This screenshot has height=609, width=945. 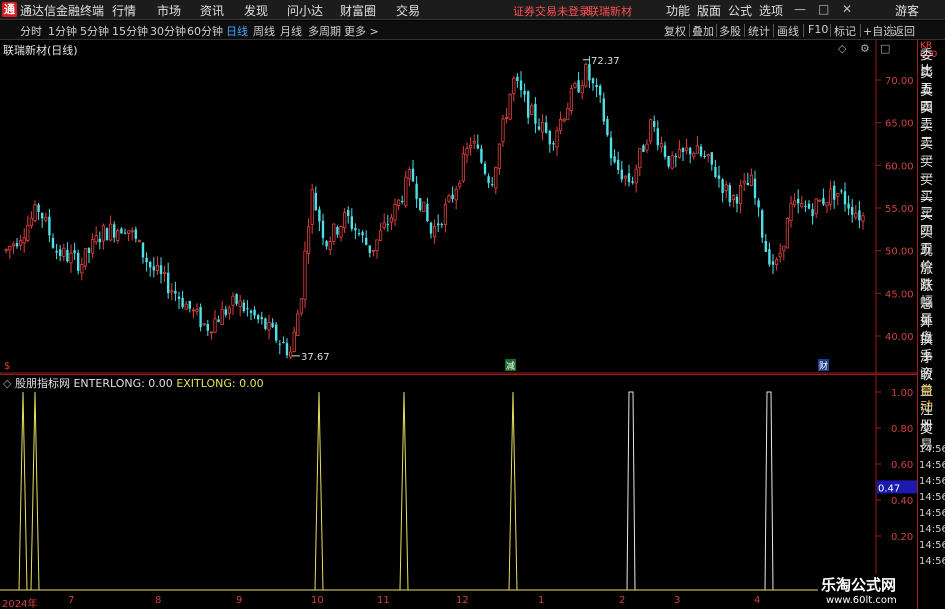 I want to click on tool-stats: 统计, so click(x=759, y=31).